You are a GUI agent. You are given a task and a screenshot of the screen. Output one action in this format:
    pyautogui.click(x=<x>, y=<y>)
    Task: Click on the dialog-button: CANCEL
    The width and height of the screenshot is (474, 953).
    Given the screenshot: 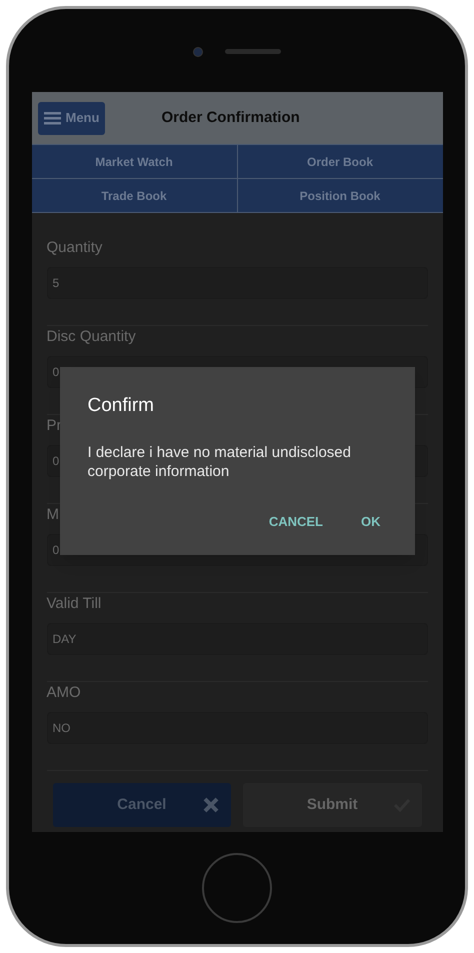 What is the action you would take?
    pyautogui.click(x=295, y=521)
    